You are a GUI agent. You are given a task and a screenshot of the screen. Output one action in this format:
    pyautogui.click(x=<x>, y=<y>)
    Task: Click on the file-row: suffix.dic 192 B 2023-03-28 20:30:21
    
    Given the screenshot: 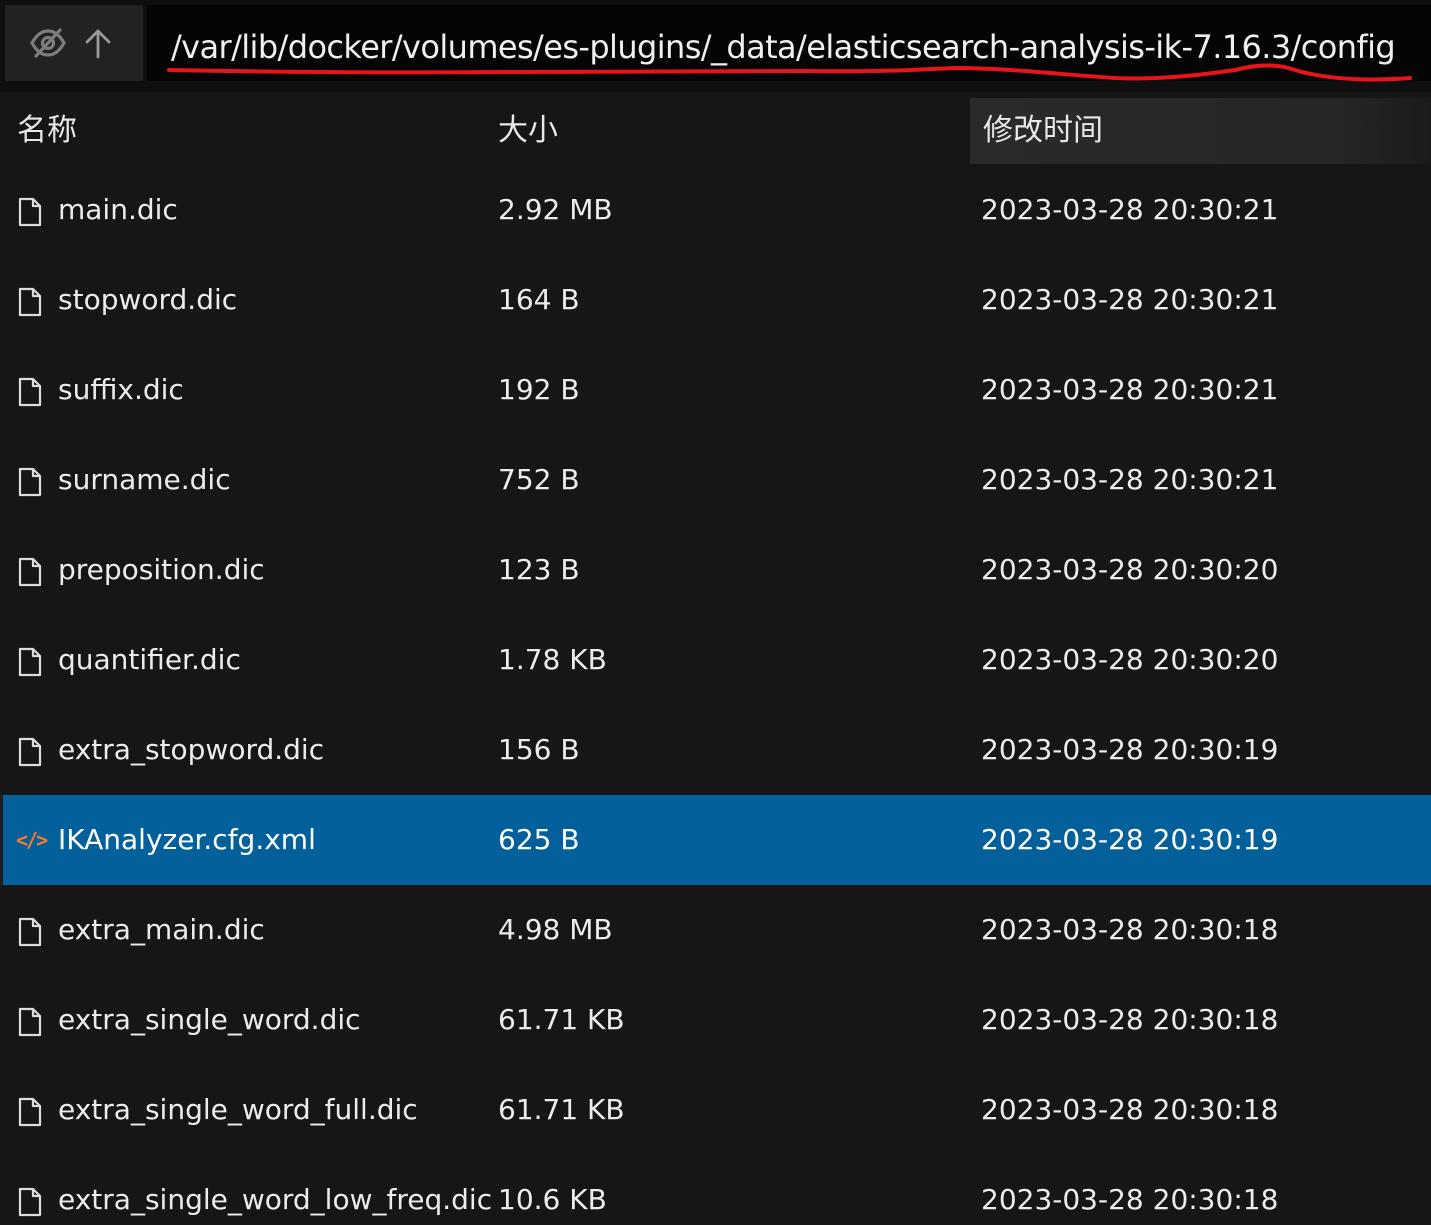 What is the action you would take?
    pyautogui.click(x=715, y=390)
    